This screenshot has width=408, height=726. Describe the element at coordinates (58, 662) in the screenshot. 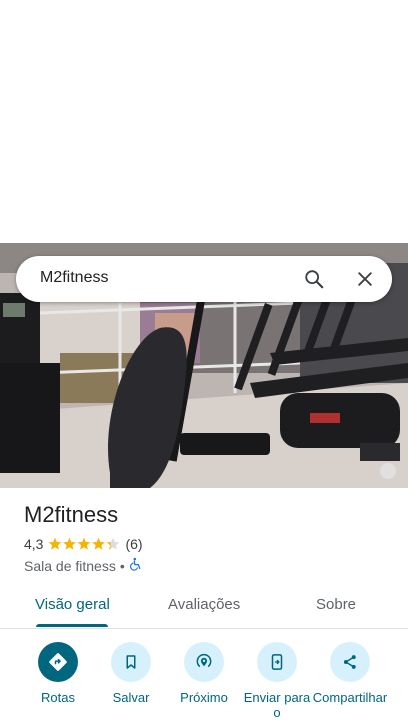

I see `directions-icon` at that location.